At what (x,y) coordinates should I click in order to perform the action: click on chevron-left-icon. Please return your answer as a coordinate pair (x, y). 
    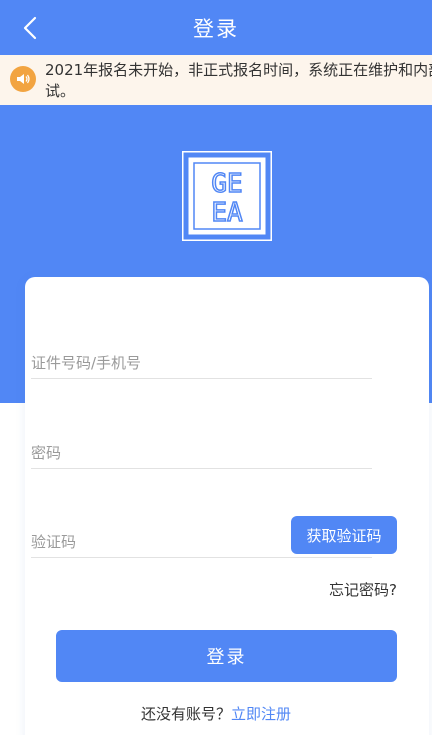
    Looking at the image, I should click on (30, 28).